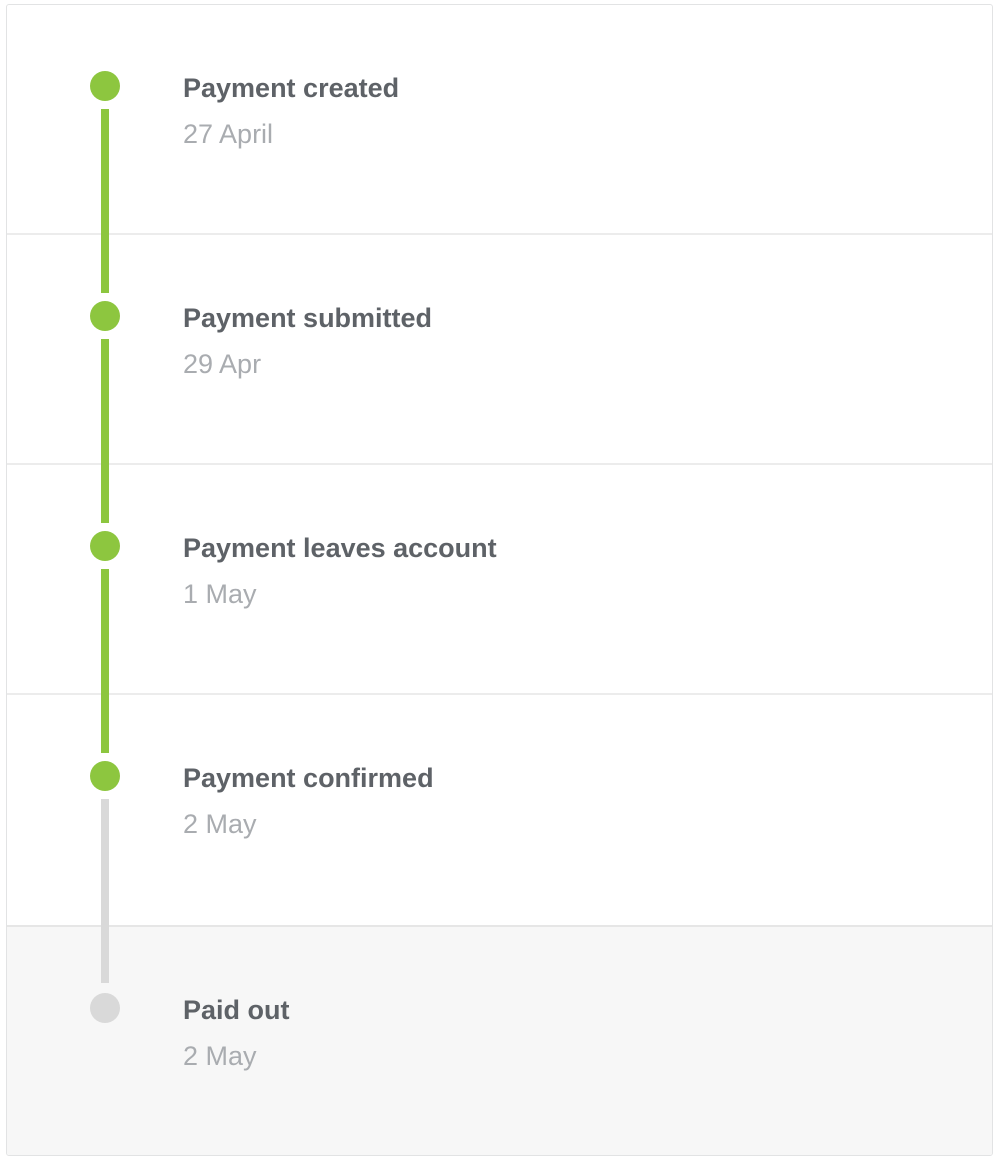 This screenshot has width=1000, height=1165. What do you see at coordinates (236, 1010) in the screenshot?
I see `step-title: Paid out` at bounding box center [236, 1010].